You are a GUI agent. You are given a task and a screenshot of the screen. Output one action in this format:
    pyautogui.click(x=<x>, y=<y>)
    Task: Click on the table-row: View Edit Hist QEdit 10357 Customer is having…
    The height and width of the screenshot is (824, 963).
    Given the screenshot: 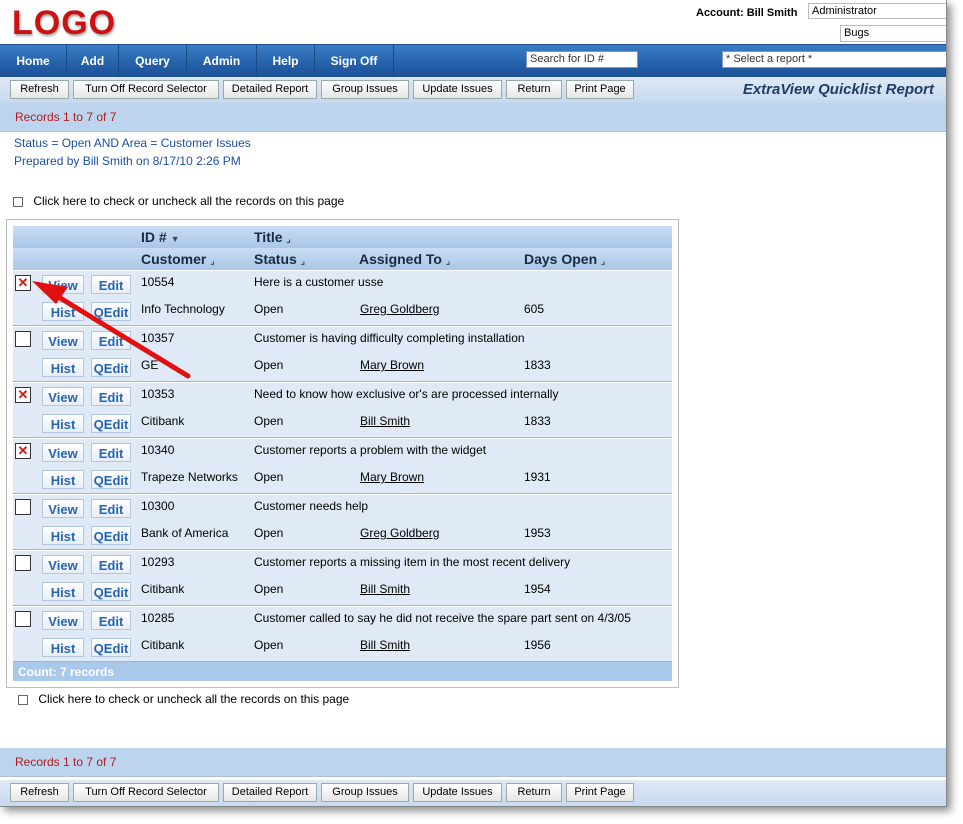 What is the action you would take?
    pyautogui.click(x=342, y=354)
    